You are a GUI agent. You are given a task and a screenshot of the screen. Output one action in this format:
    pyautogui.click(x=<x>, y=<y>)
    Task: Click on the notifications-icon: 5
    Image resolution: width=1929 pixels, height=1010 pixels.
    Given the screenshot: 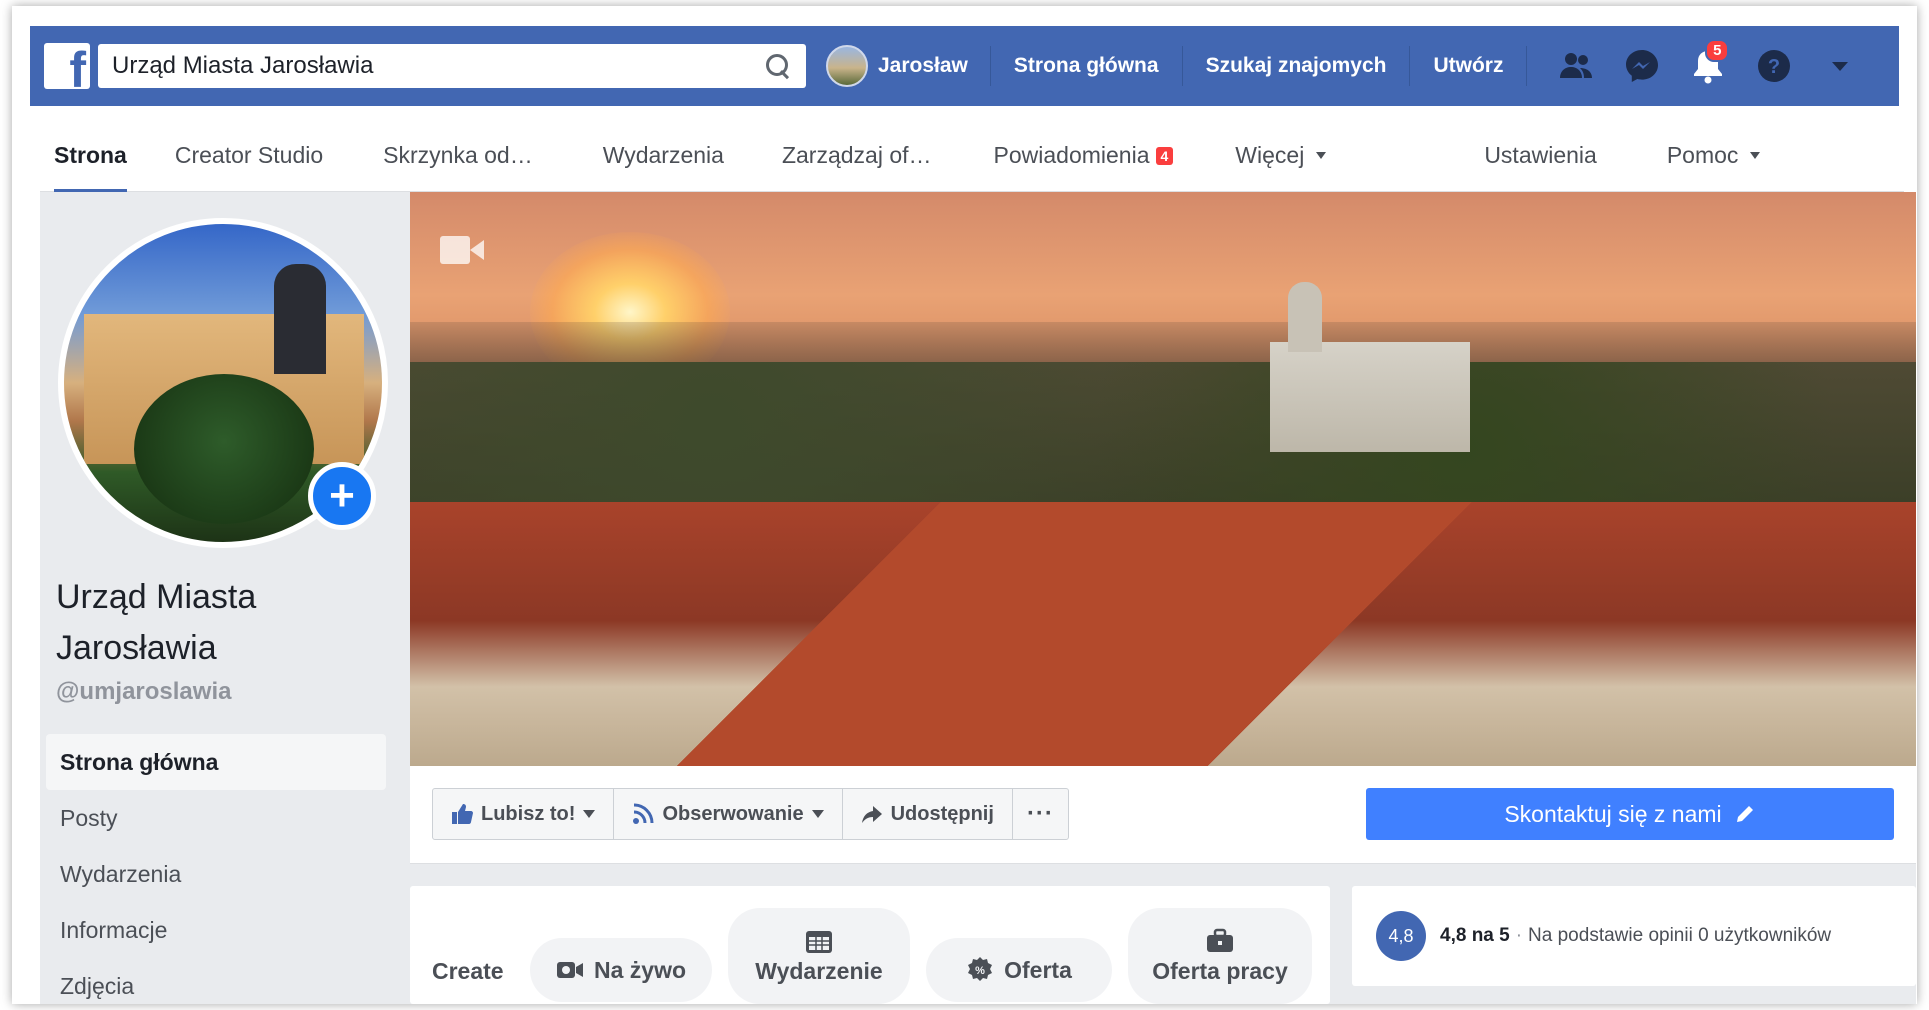 What is the action you would take?
    pyautogui.click(x=1708, y=64)
    